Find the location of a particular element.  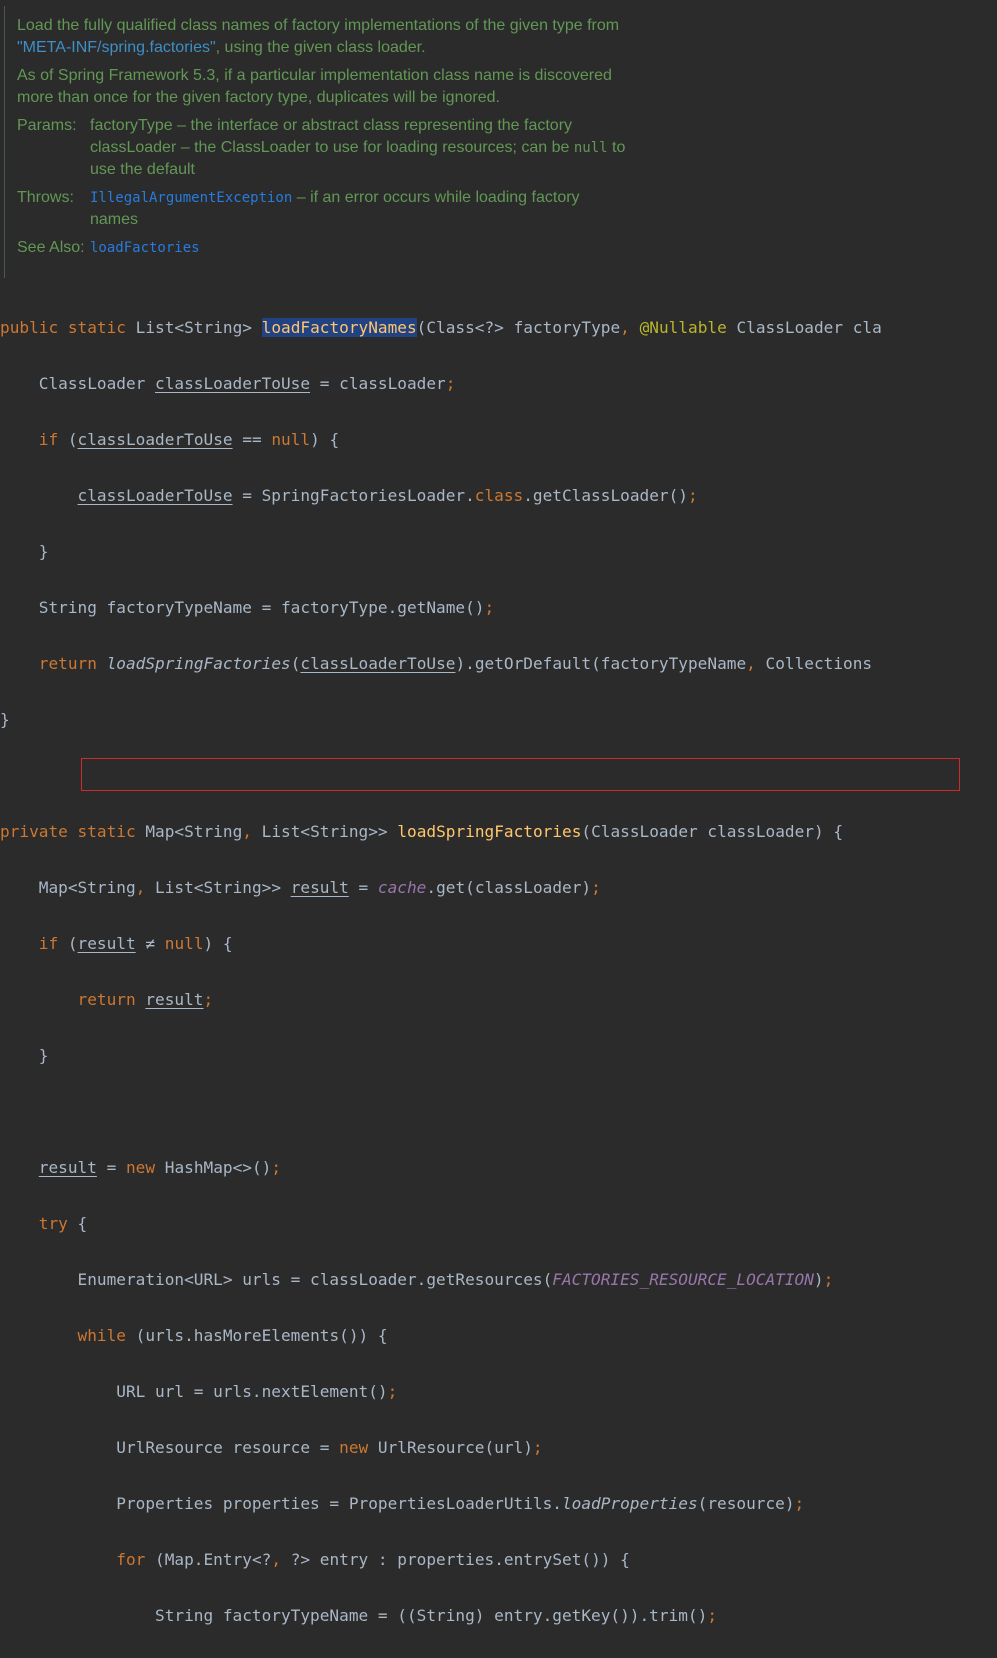

doc-see-also: See Also: loadFactories is located at coordinates (322, 248).